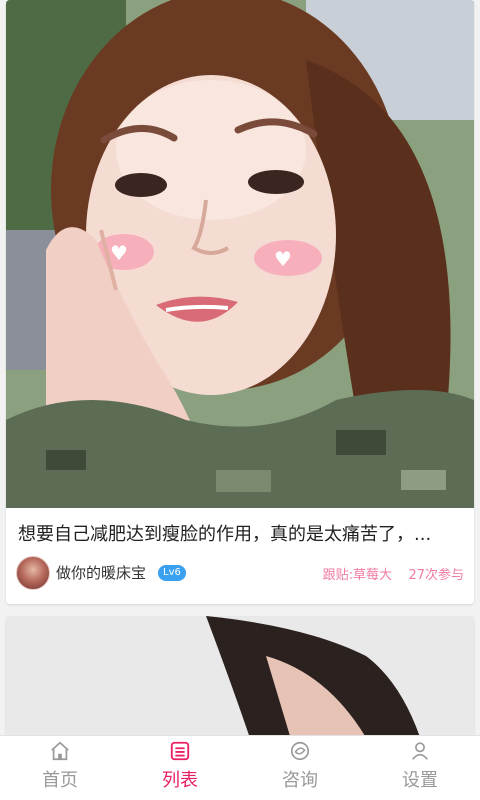 Image resolution: width=480 pixels, height=800 pixels. I want to click on follow-post-label: 跟贴:草莓大, so click(357, 573).